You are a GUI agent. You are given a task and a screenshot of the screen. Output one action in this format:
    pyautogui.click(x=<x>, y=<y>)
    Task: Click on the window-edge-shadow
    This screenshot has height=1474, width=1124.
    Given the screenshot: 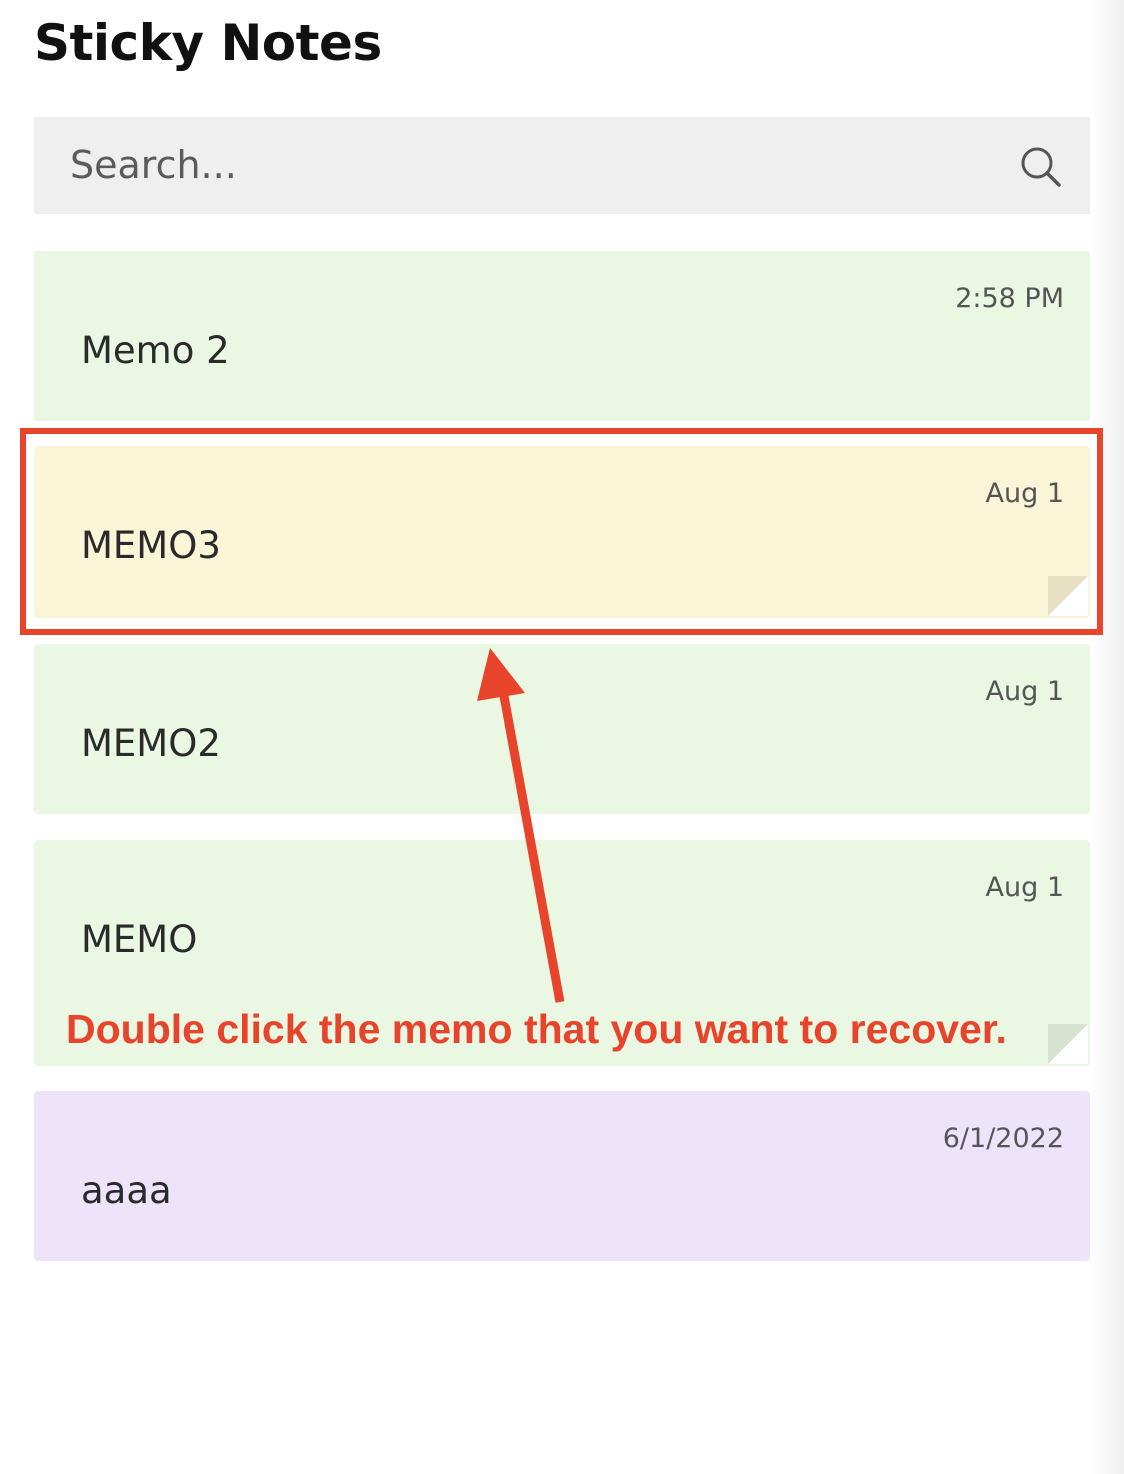 What is the action you would take?
    pyautogui.click(x=1107, y=737)
    